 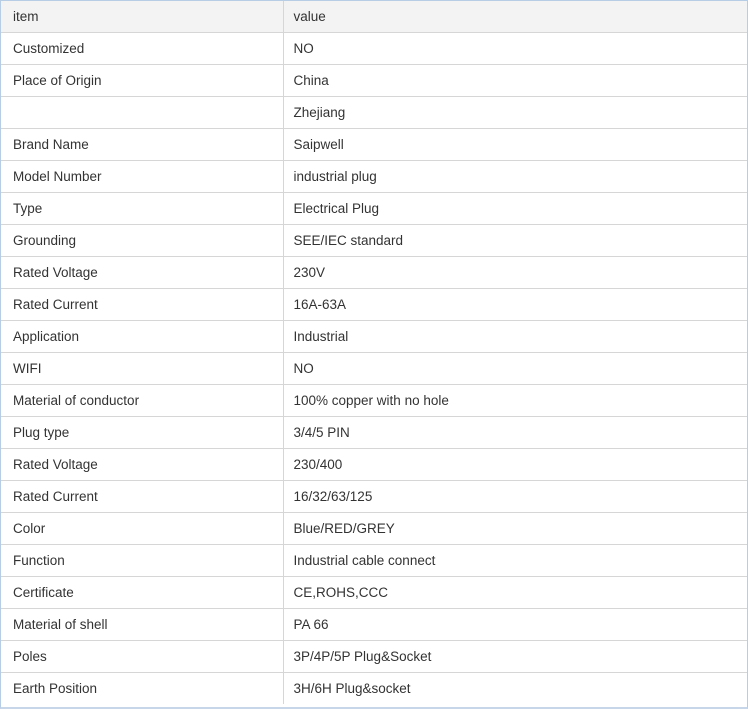 What do you see at coordinates (142, 592) in the screenshot?
I see `spec-item-cell: Certificate` at bounding box center [142, 592].